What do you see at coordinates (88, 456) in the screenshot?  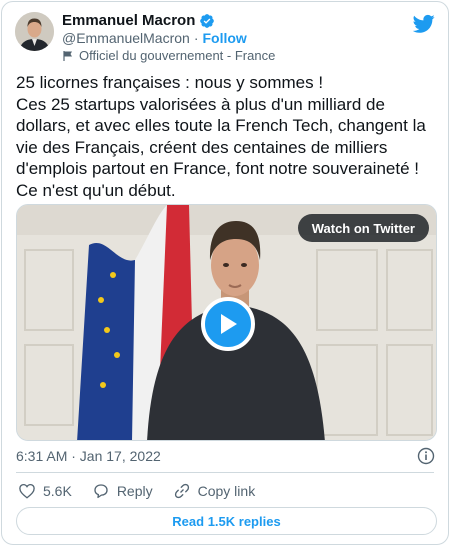 I see `tweet-timestamp: 6:31 AM · Jan 17, 2022` at bounding box center [88, 456].